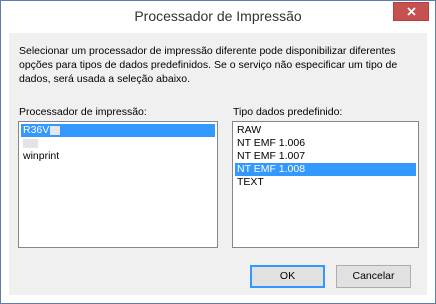 Image resolution: width=436 pixels, height=304 pixels. What do you see at coordinates (288, 112) in the screenshot?
I see `datatype-label: Tipo dados predefinido:` at bounding box center [288, 112].